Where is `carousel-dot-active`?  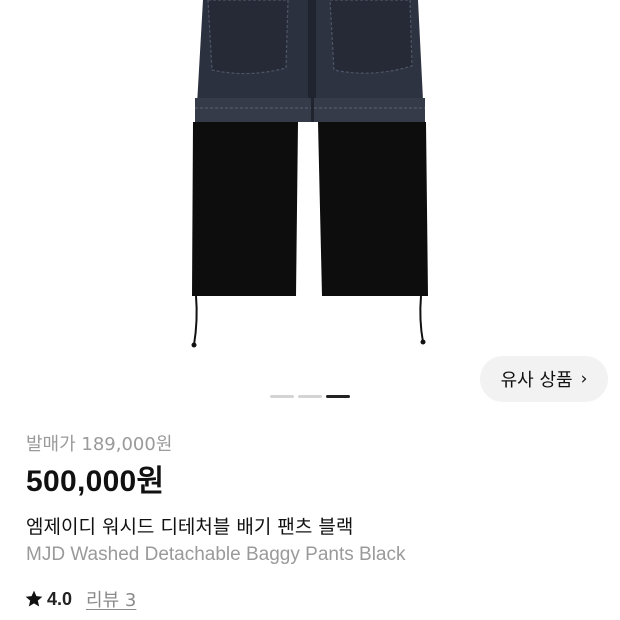 carousel-dot-active is located at coordinates (338, 396).